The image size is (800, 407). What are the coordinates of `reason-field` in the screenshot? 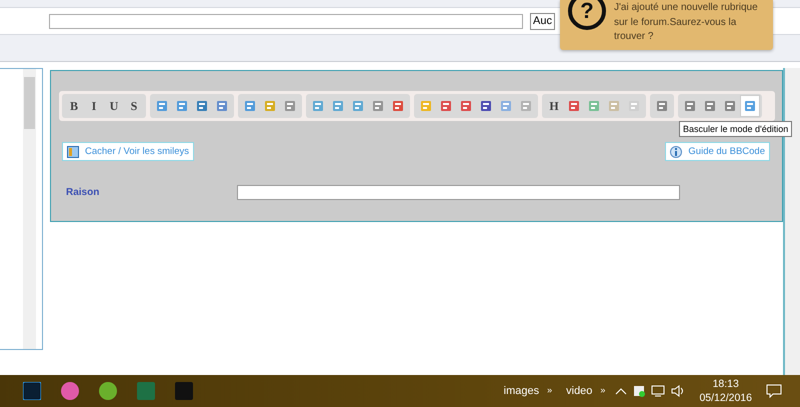 It's located at (458, 192).